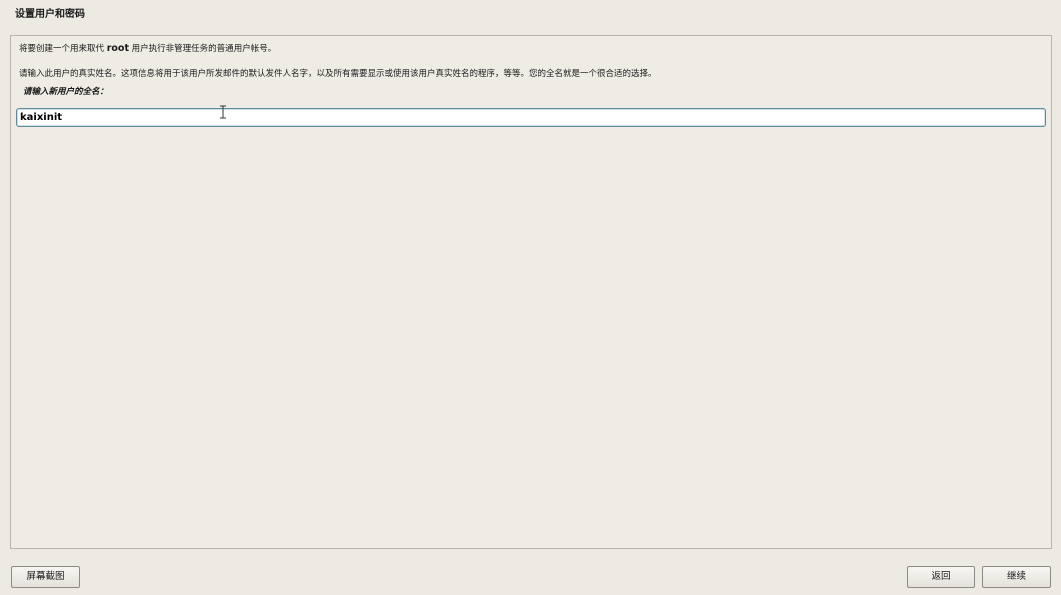 The width and height of the screenshot is (1061, 595). I want to click on intro-text: 将要创建一个用来取代 root 用户执行非管理任务的普通用户帐号。, so click(147, 49).